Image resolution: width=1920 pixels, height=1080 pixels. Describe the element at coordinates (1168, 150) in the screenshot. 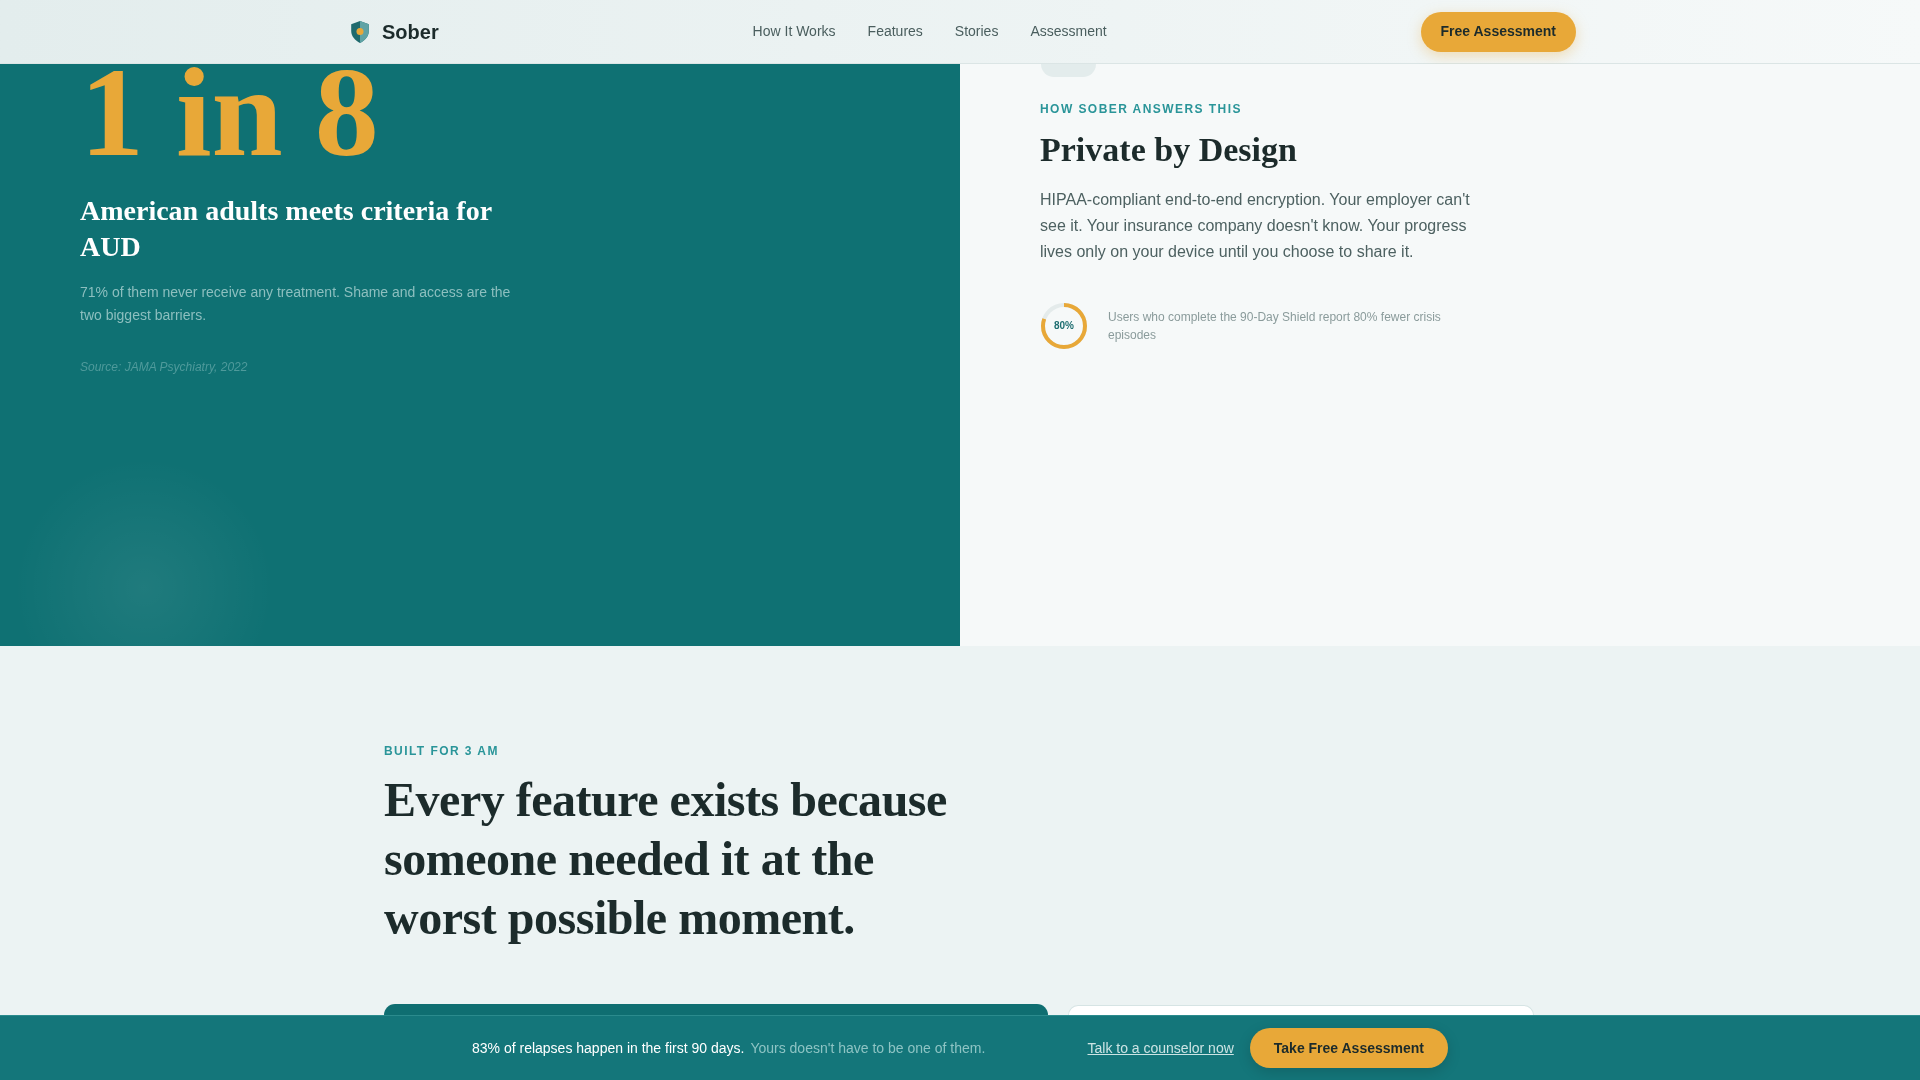

I see `section-title: Private by Design` at that location.